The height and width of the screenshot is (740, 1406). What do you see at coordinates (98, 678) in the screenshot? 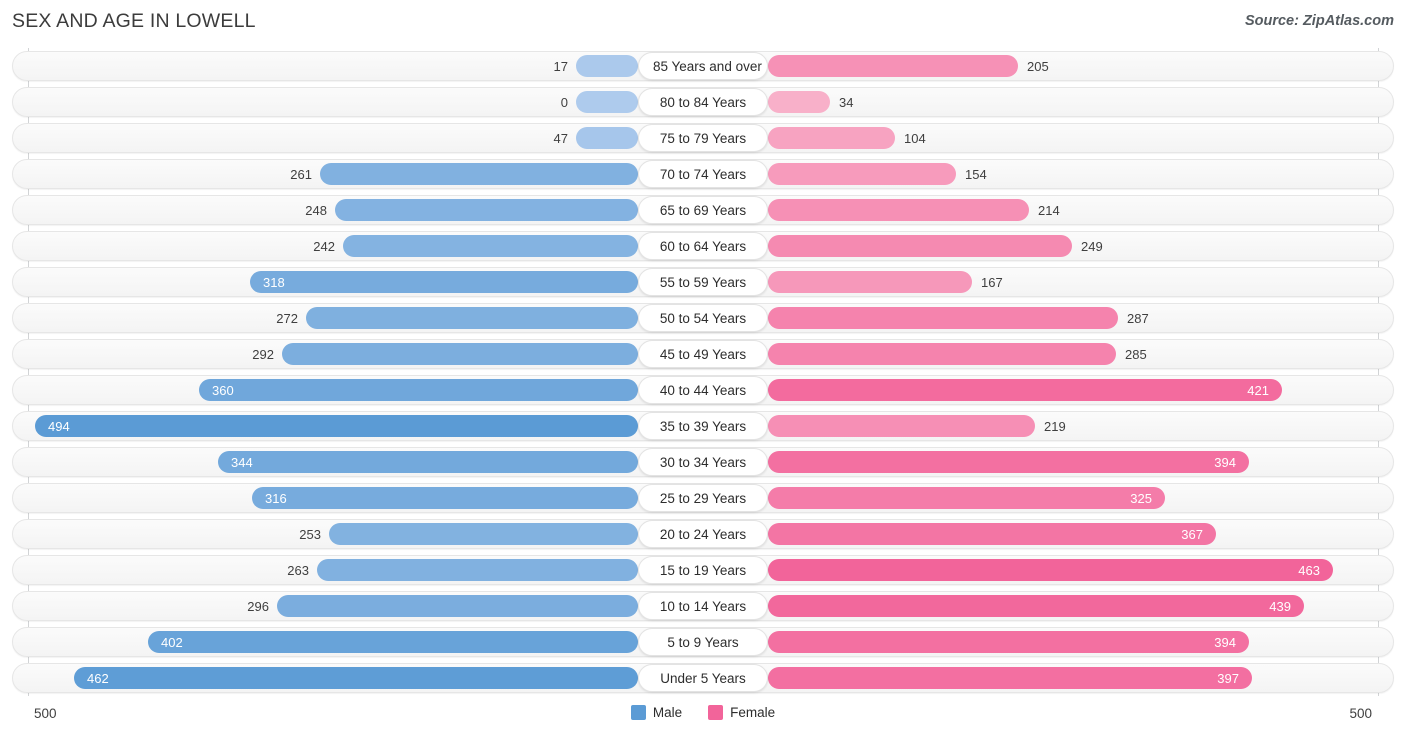
I see `bar-value-male: 462` at bounding box center [98, 678].